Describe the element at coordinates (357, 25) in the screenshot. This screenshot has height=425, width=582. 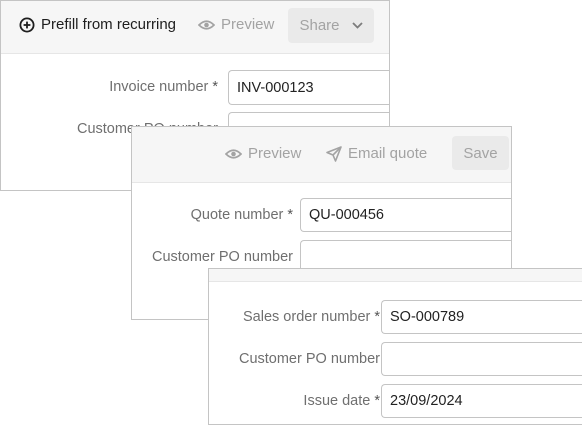
I see `chevron-down-icon` at that location.